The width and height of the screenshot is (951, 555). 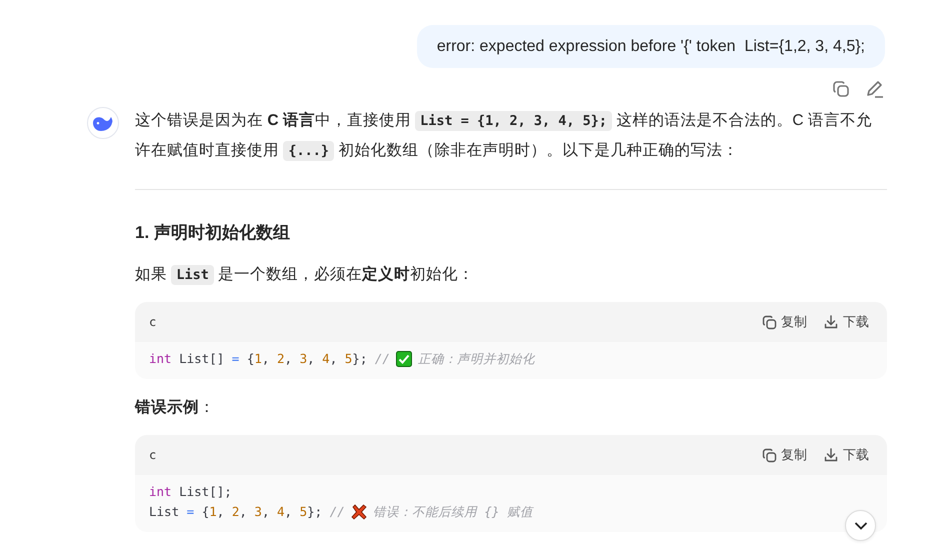 I want to click on answer-paragraph: 如果 List 是一个数组，必须在定义时初始化：, so click(x=305, y=275).